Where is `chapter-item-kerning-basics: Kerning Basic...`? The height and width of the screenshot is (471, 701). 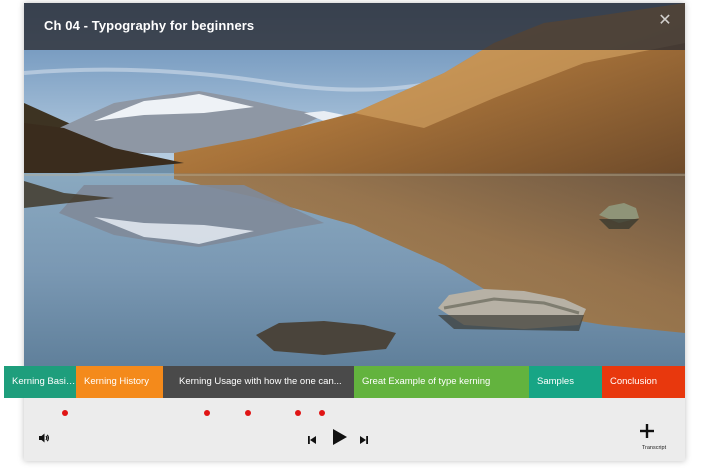
chapter-item-kerning-basics: Kerning Basic... is located at coordinates (40, 382).